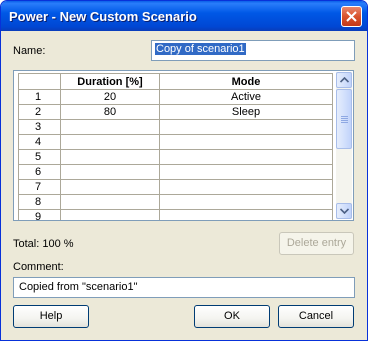 The width and height of the screenshot is (368, 341). Describe the element at coordinates (110, 112) in the screenshot. I see `duration-cell: 80` at that location.